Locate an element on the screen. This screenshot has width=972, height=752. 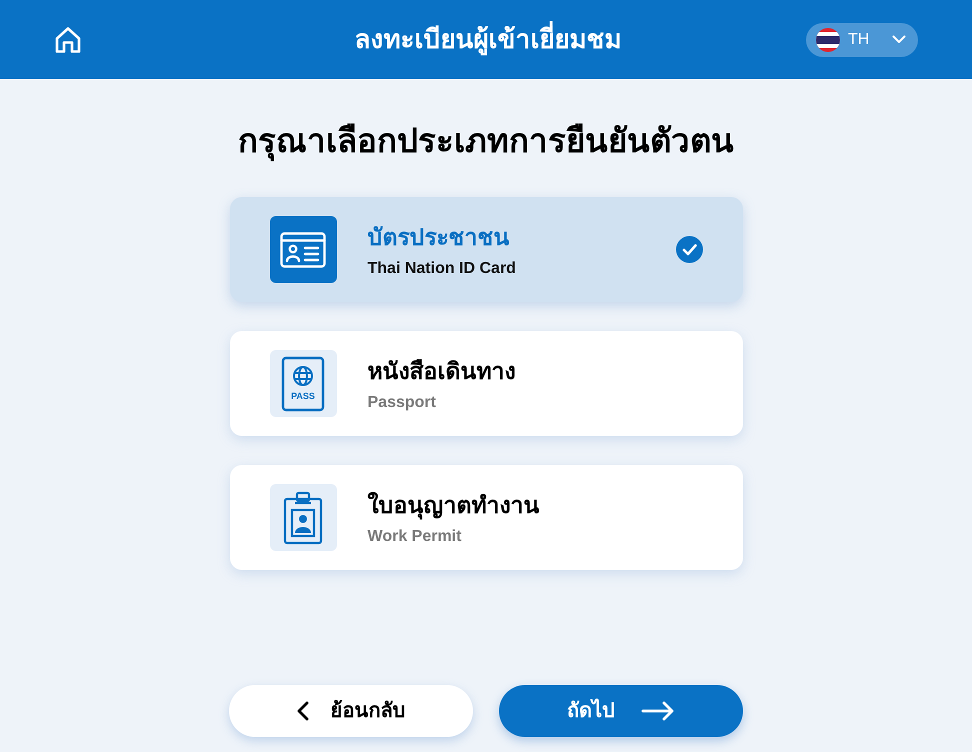
id-type-option: PASS หนังสือเดินทาง Passport is located at coordinates (486, 383).